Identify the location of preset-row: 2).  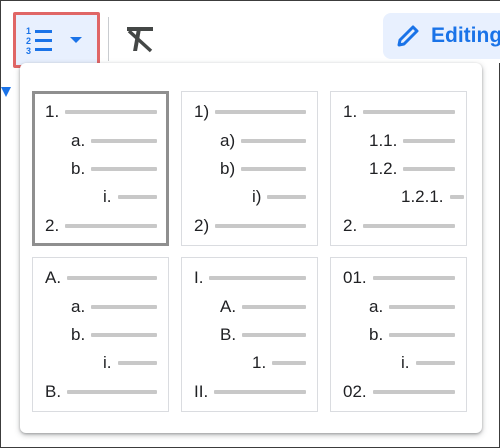
(250, 226).